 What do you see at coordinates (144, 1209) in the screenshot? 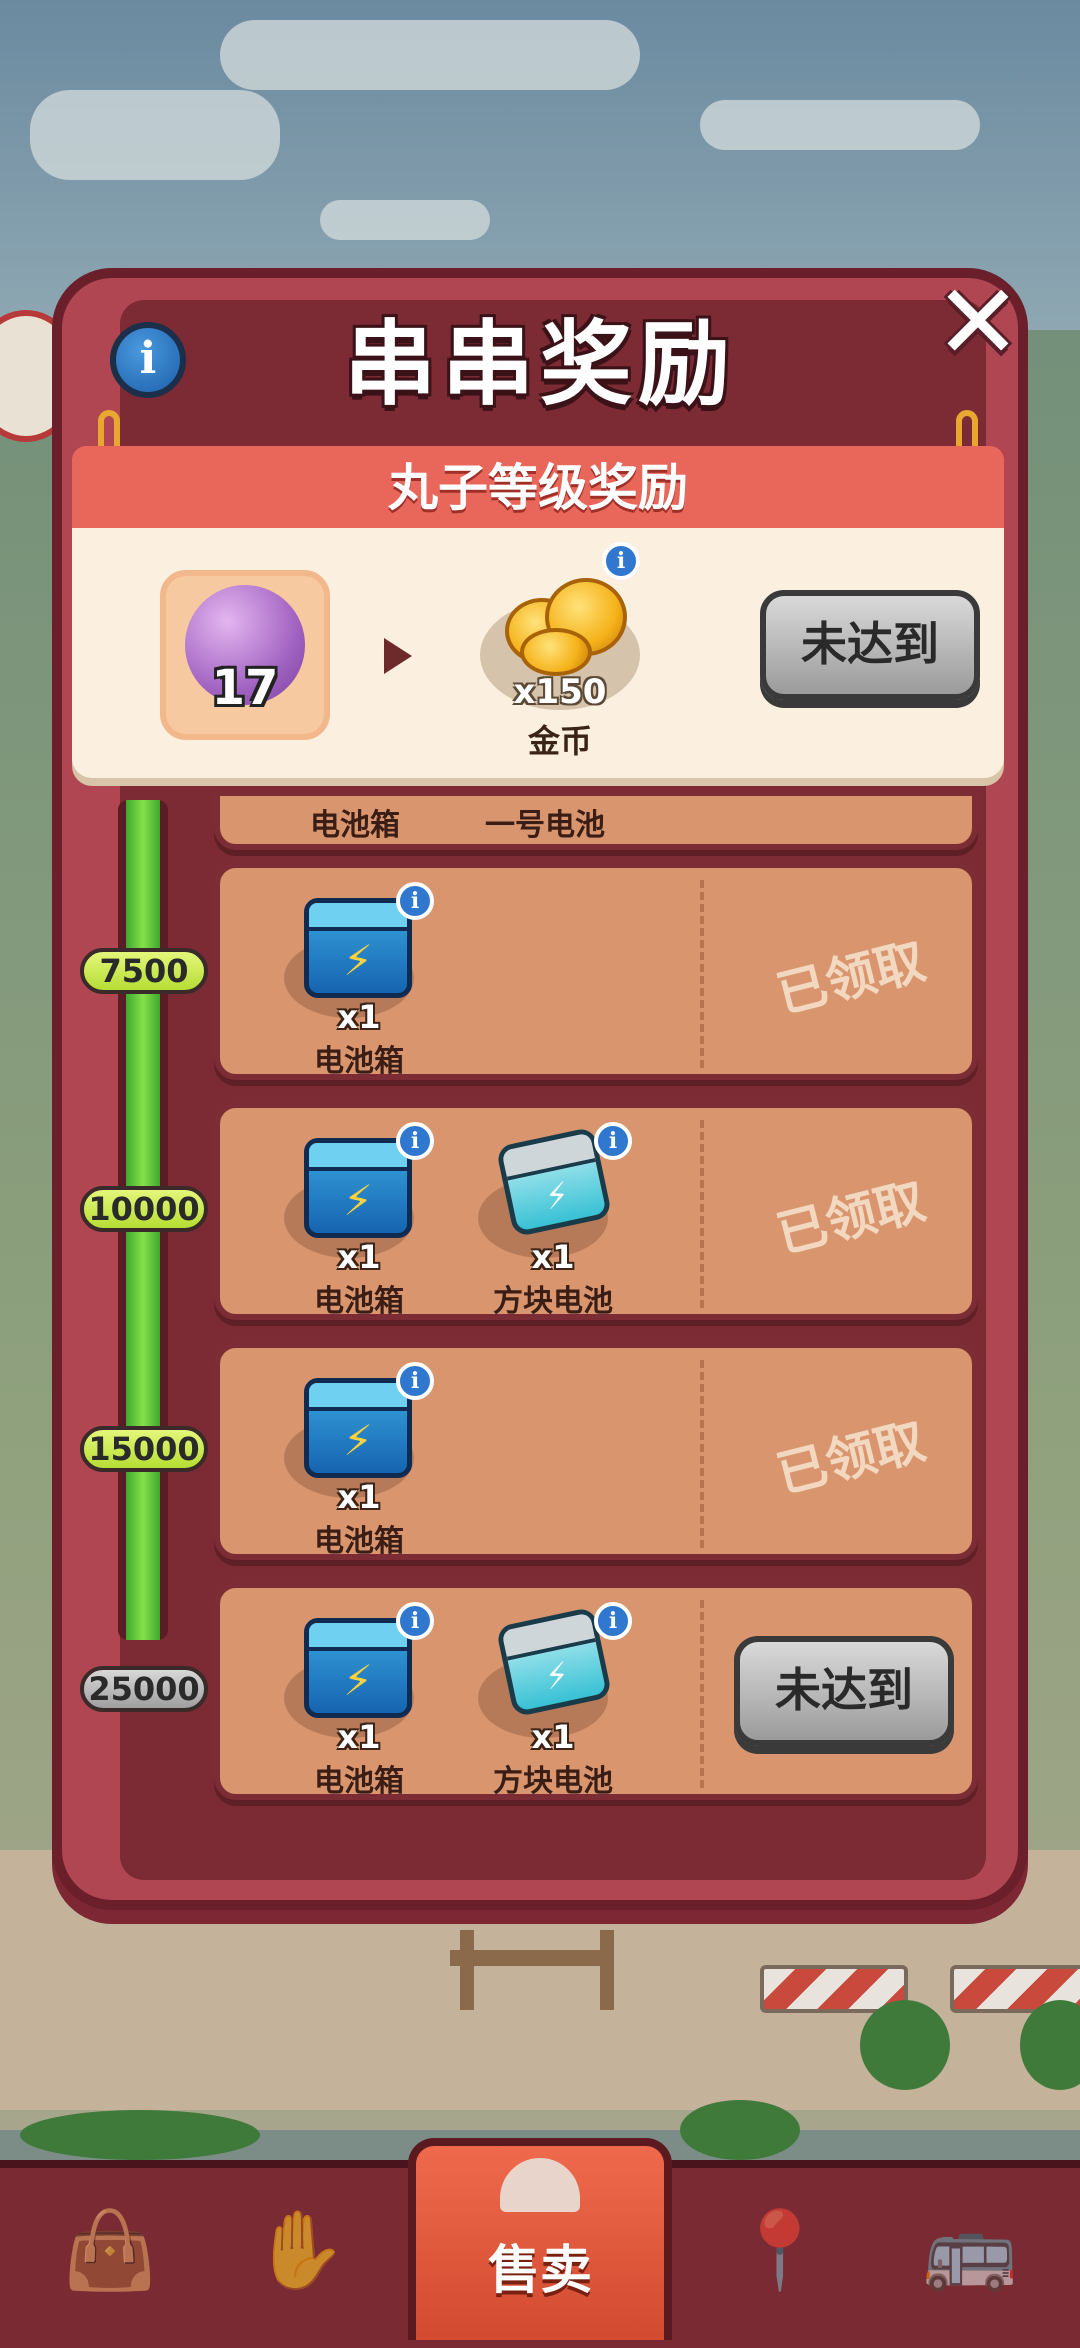
I see `threshold-badge: 10000` at bounding box center [144, 1209].